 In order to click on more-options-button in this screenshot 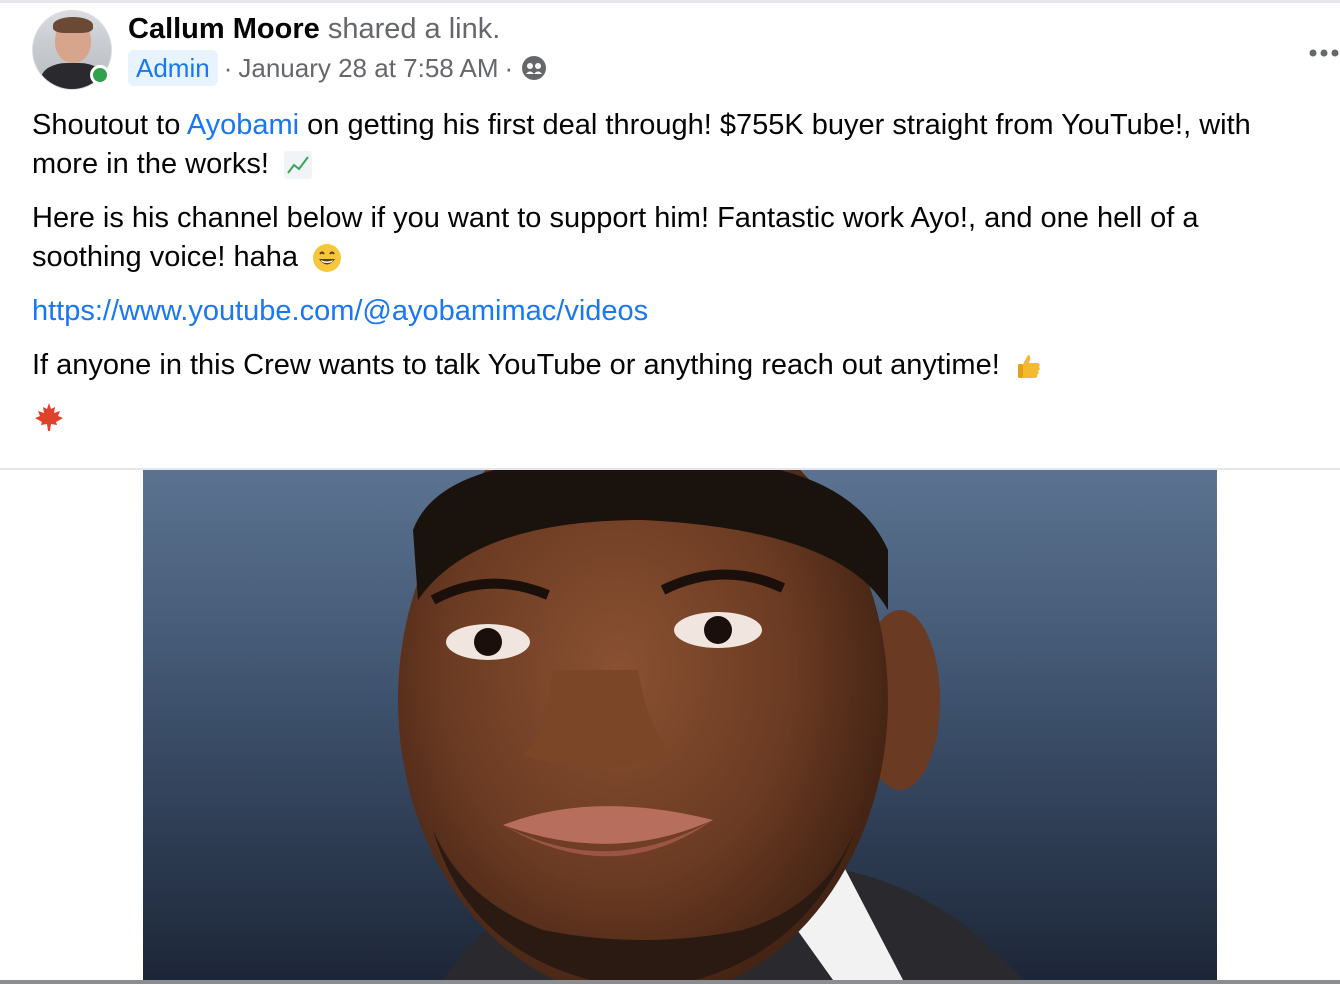, I will do `click(1323, 53)`.